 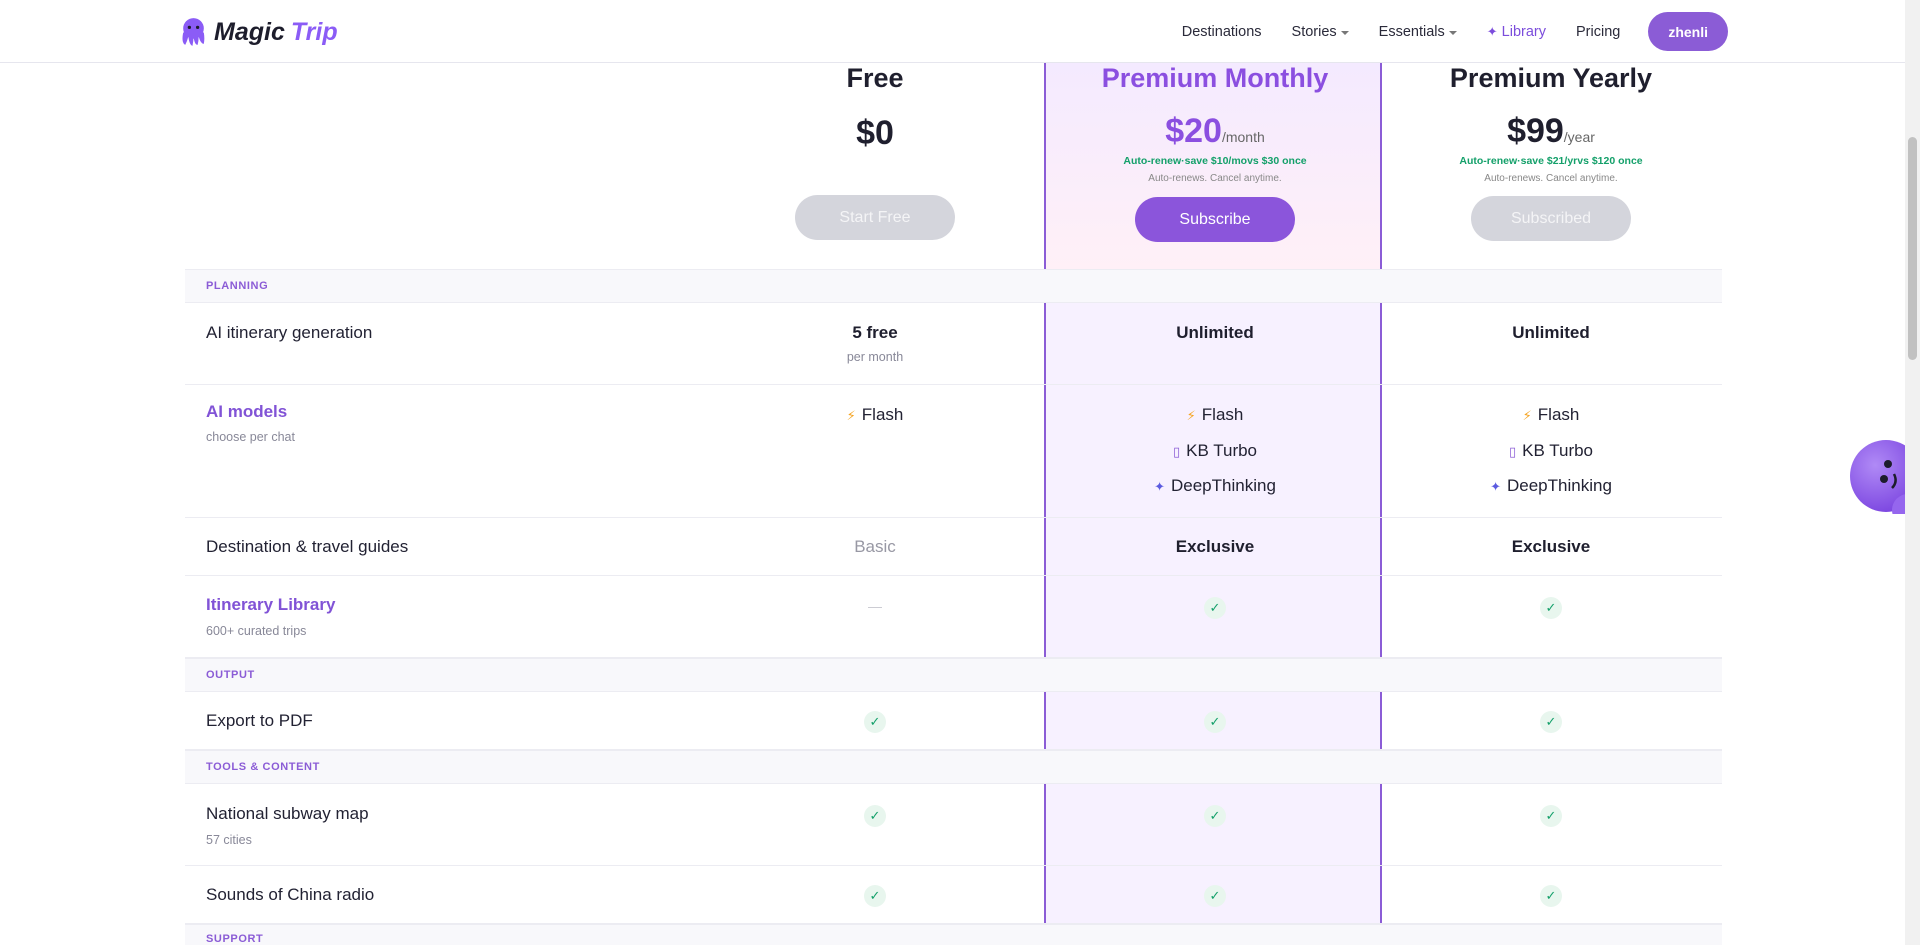 What do you see at coordinates (1598, 32) in the screenshot?
I see `nav-link-pricing: Pricing` at bounding box center [1598, 32].